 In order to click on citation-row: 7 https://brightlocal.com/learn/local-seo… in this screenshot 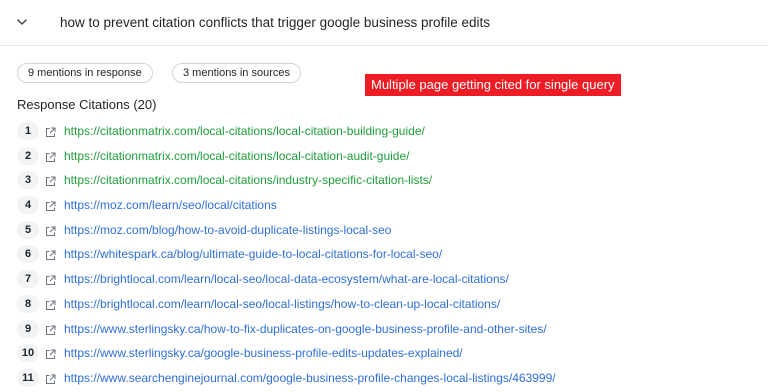, I will do `click(384, 279)`.